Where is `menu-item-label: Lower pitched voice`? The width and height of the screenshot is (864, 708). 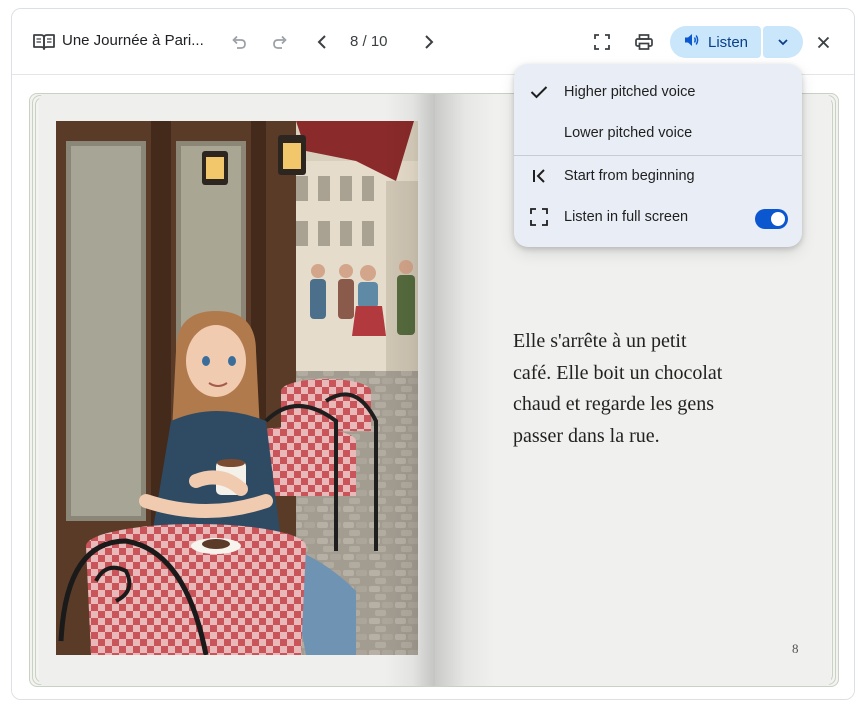
menu-item-label: Lower pitched voice is located at coordinates (628, 133).